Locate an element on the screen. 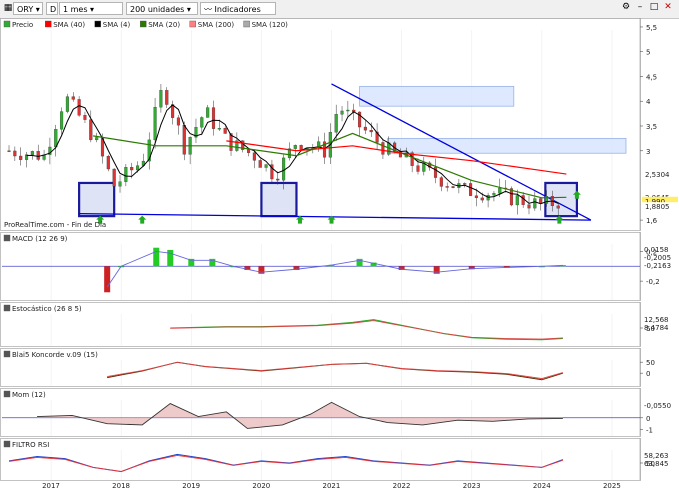 The height and width of the screenshot is (492, 679). y-tick-label: 5 is located at coordinates (648, 53).